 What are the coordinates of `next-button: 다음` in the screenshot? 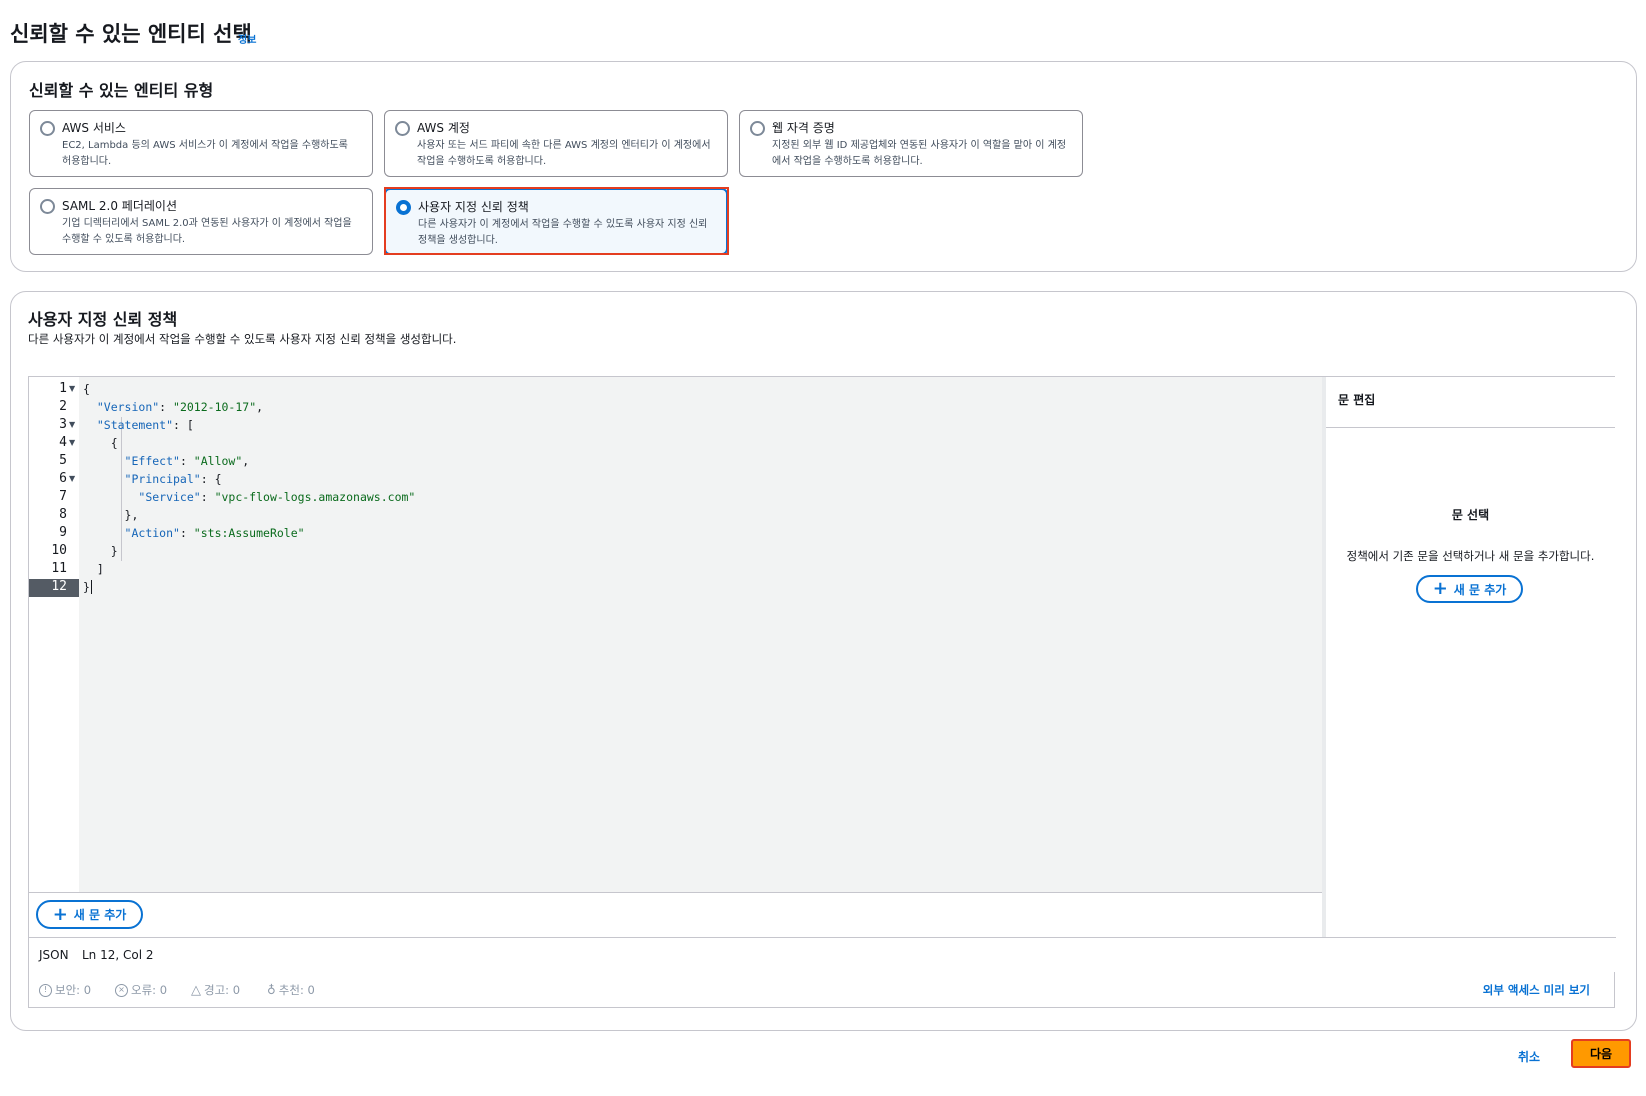 It's located at (1601, 1053).